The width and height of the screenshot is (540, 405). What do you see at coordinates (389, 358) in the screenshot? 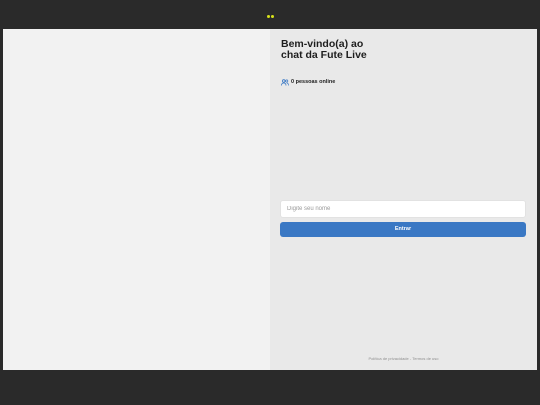
I see `privacy-policy-link: Política de privacidade` at bounding box center [389, 358].